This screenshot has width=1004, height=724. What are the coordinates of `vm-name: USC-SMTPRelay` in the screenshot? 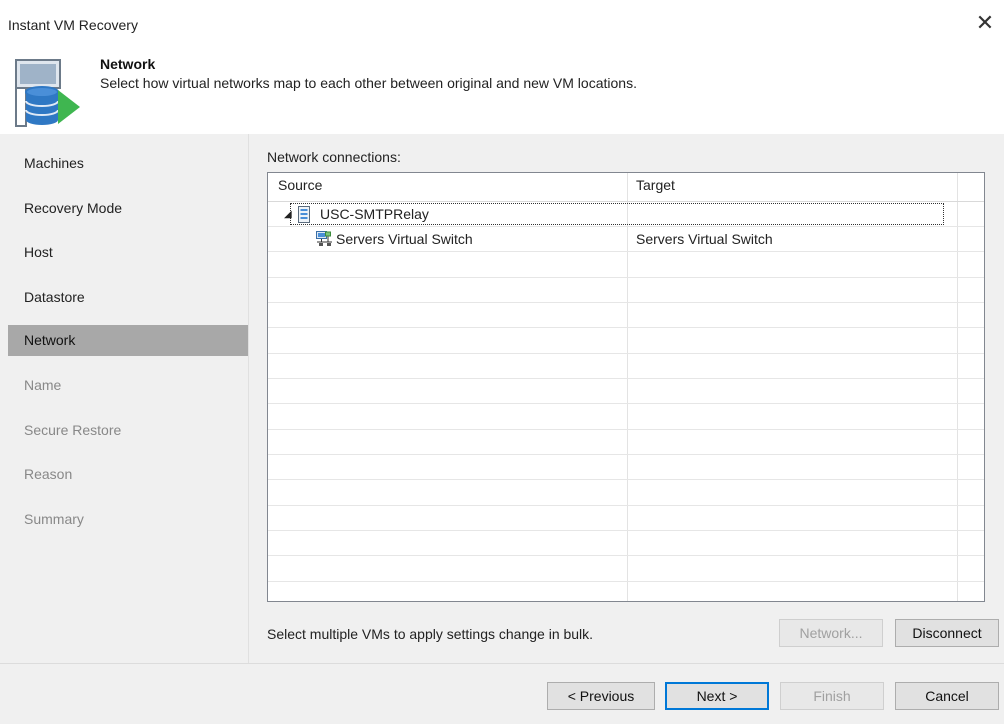 It's located at (374, 214).